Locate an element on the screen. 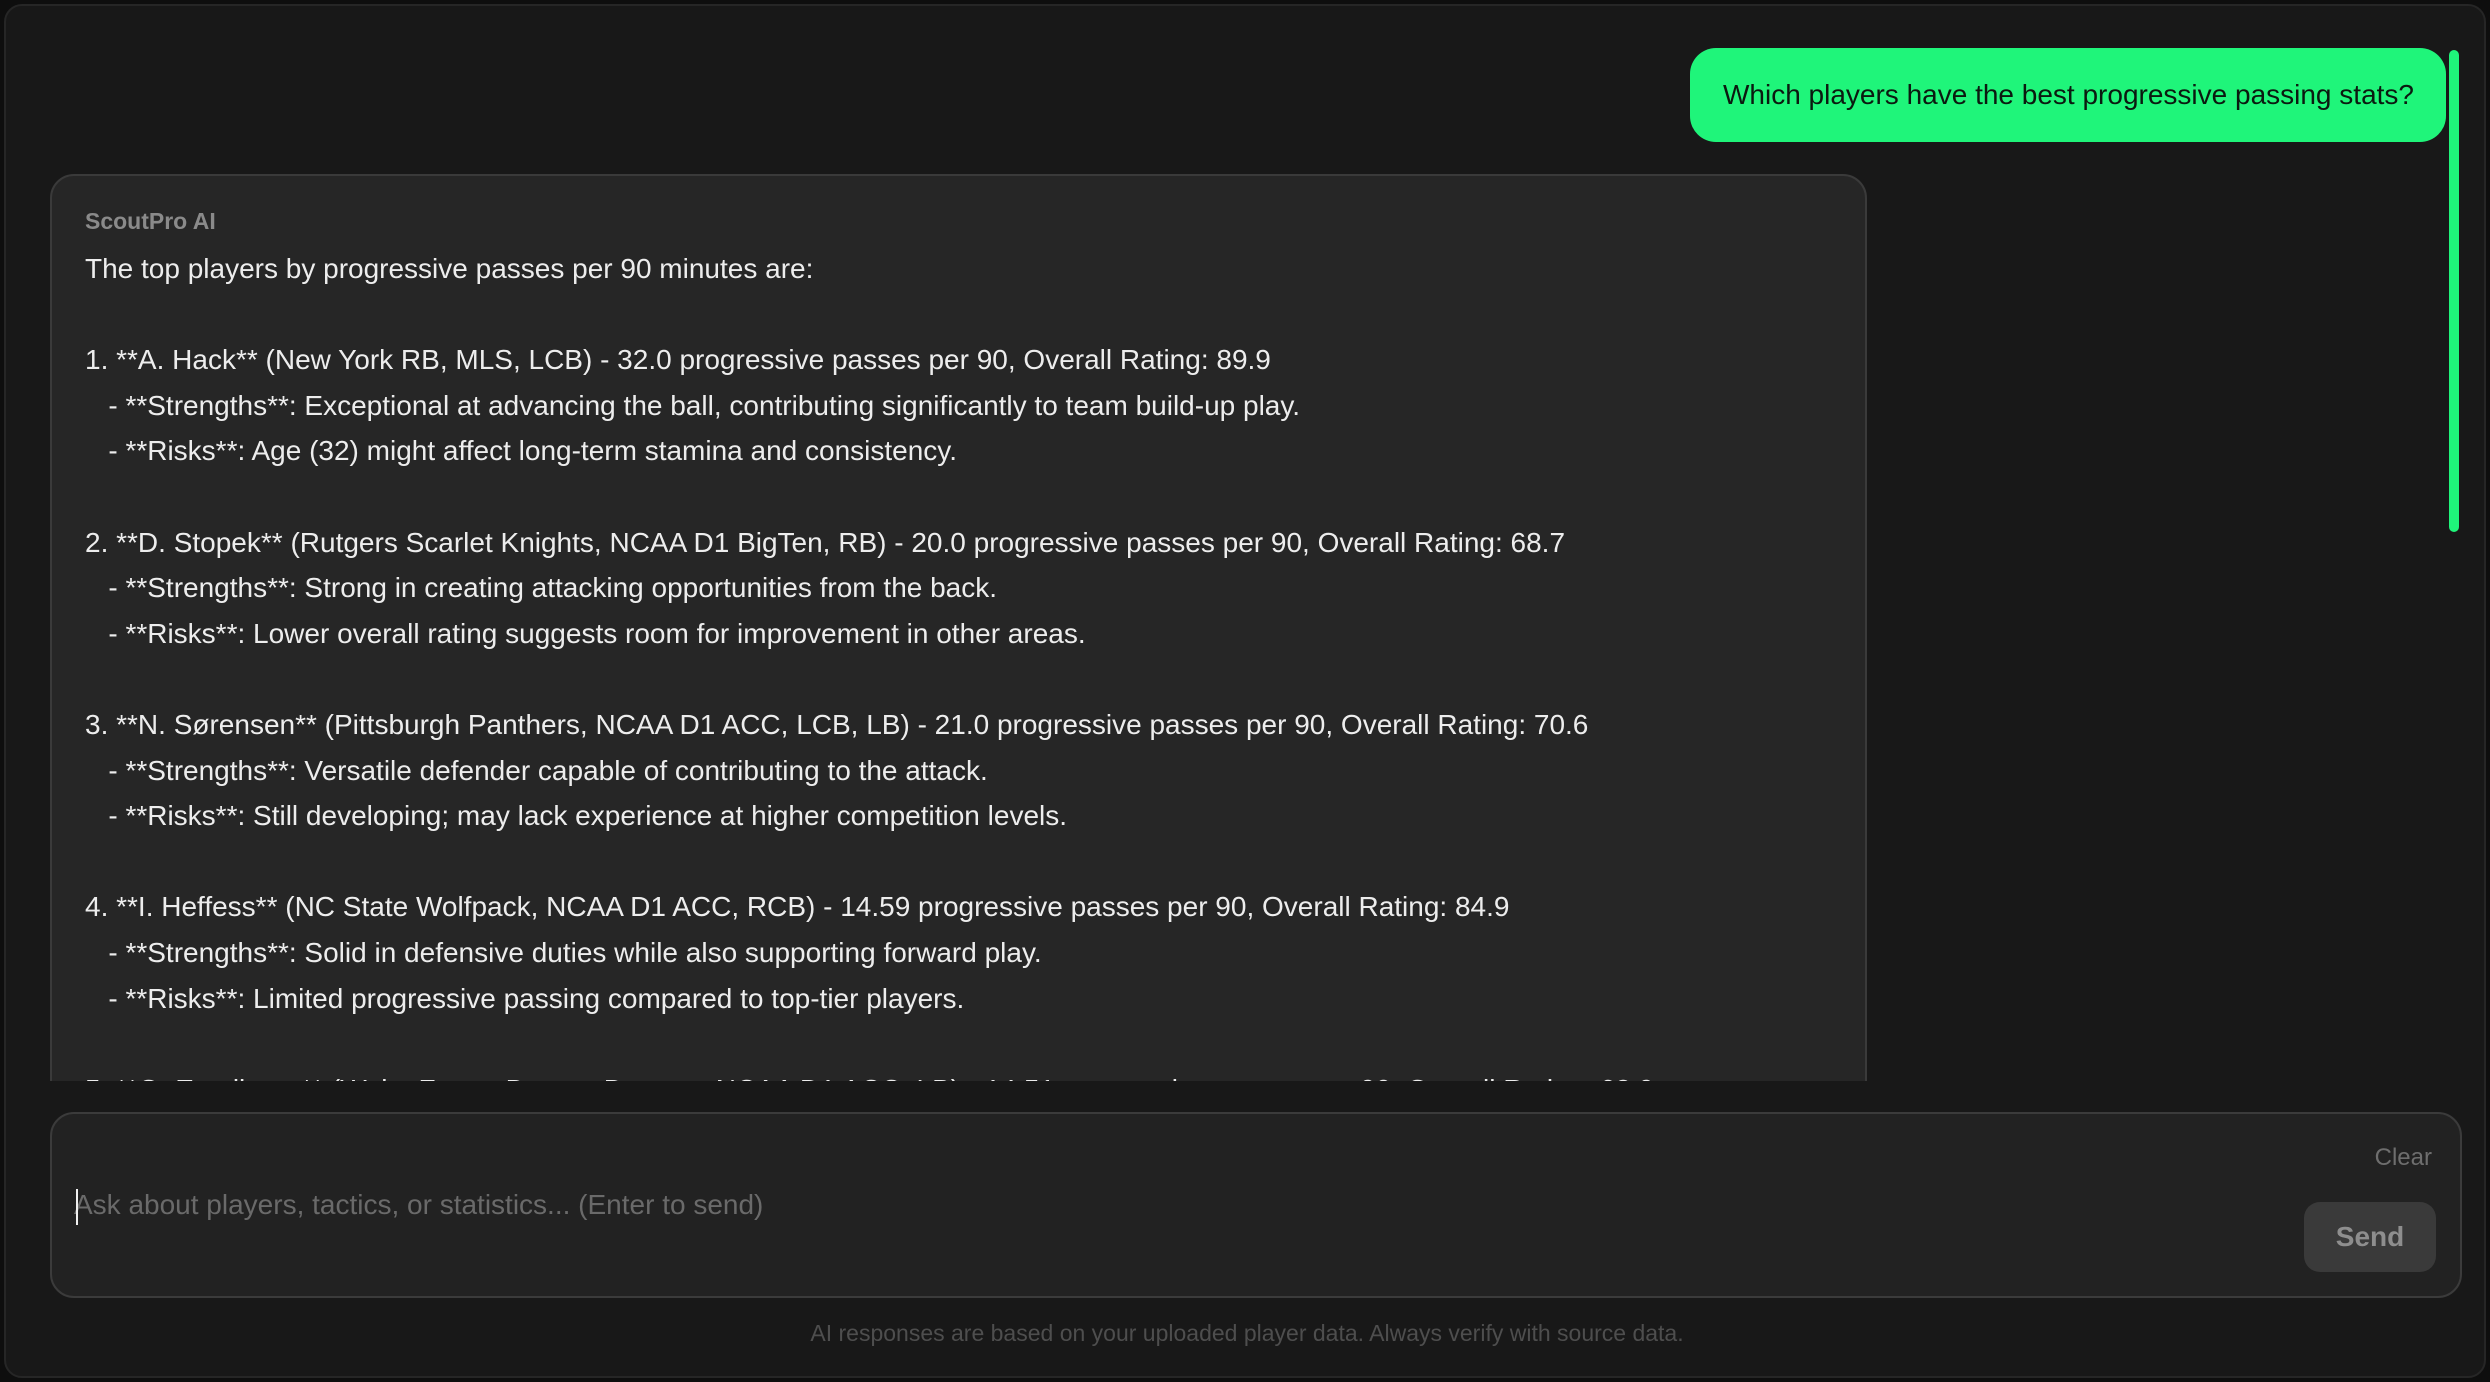 This screenshot has height=1382, width=2490. assistant-sender-label: ScoutPro AI is located at coordinates (150, 221).